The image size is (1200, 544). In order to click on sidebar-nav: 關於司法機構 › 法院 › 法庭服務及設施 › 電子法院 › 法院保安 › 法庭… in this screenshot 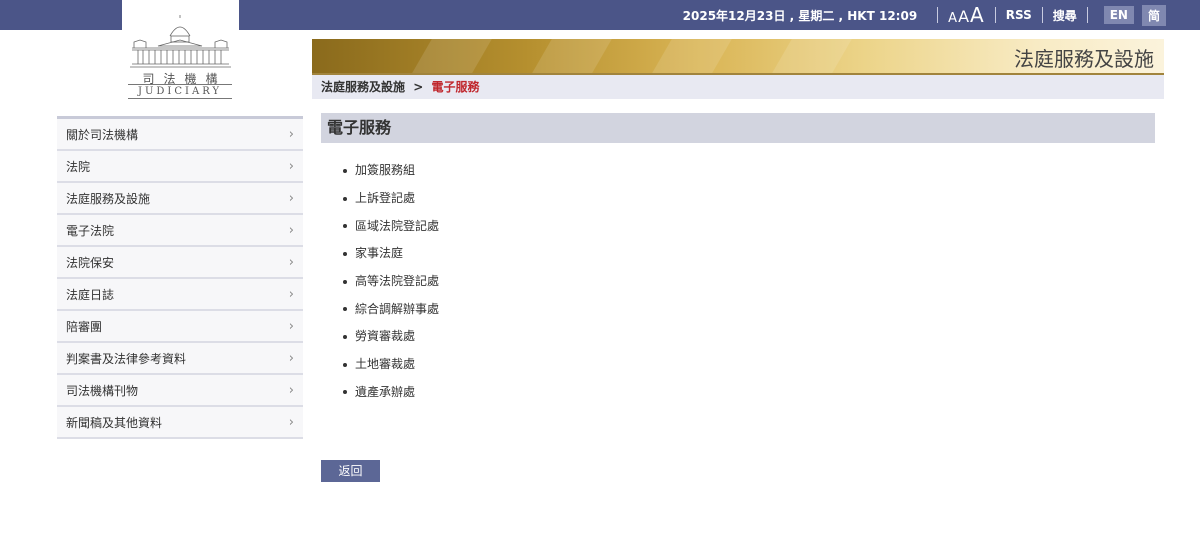, I will do `click(180, 277)`.